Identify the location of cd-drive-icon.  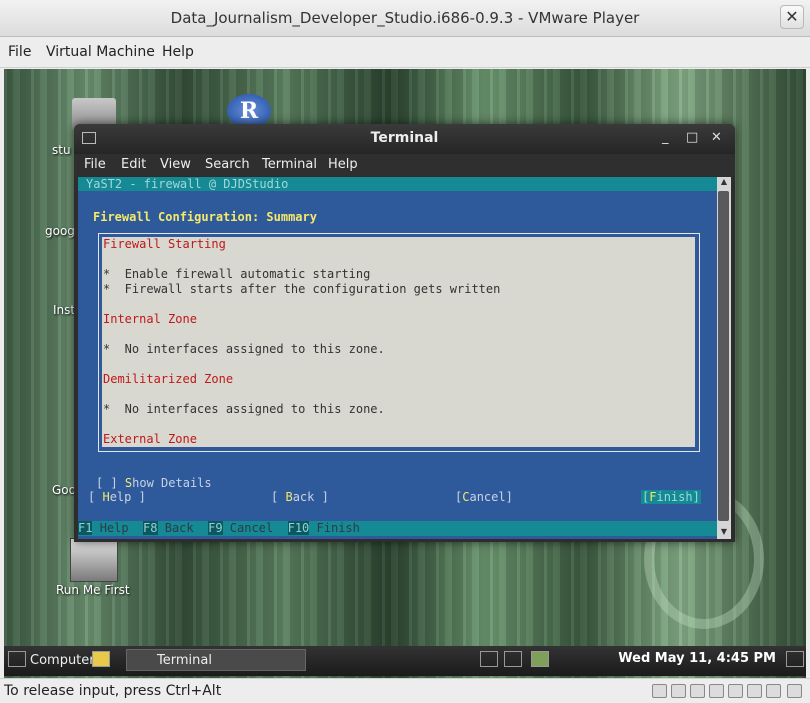
(678, 691).